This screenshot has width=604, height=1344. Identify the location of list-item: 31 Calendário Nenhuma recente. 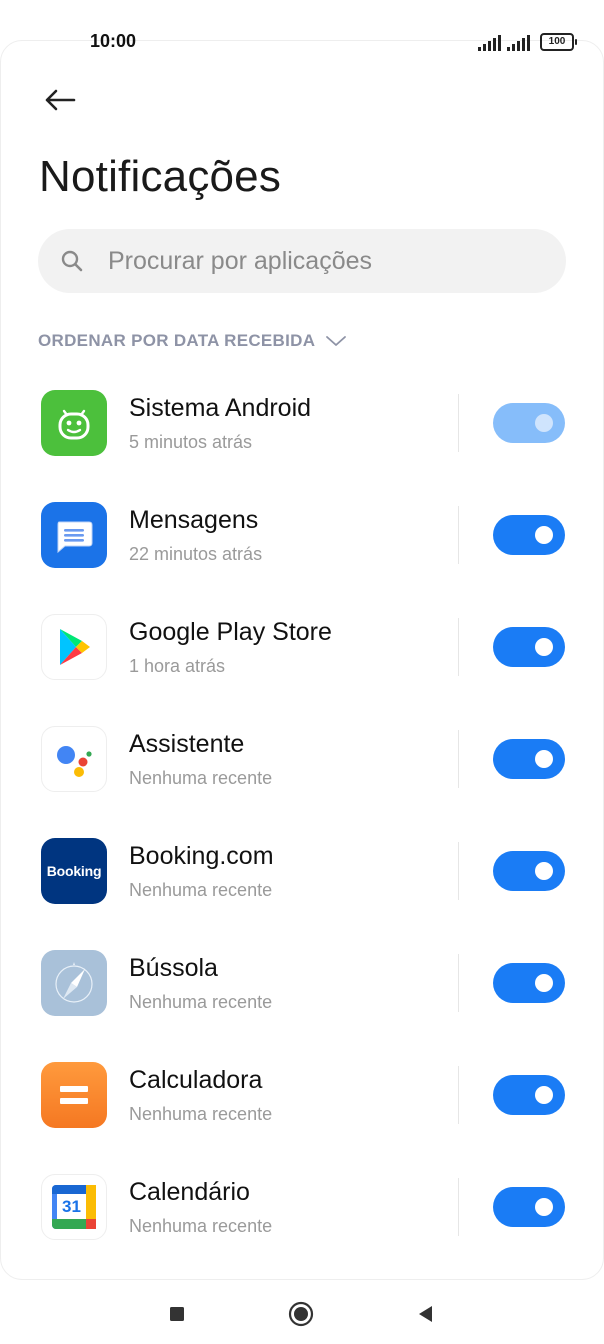
(302, 1230).